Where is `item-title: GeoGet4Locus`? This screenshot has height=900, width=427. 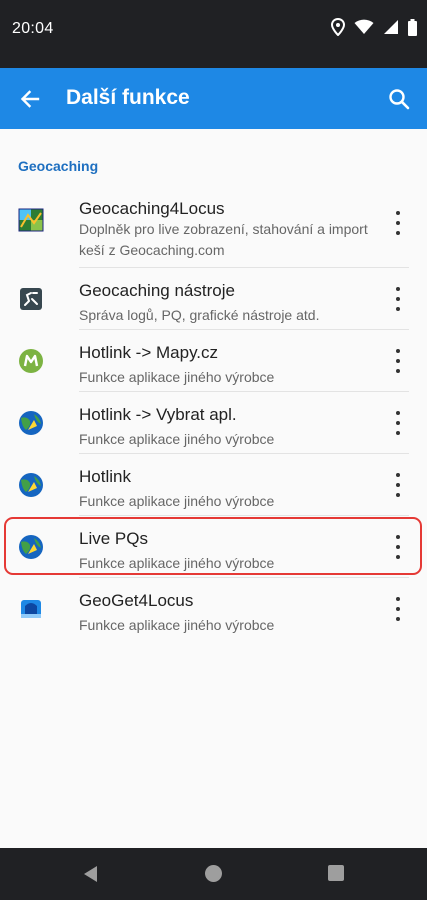
item-title: GeoGet4Locus is located at coordinates (136, 600).